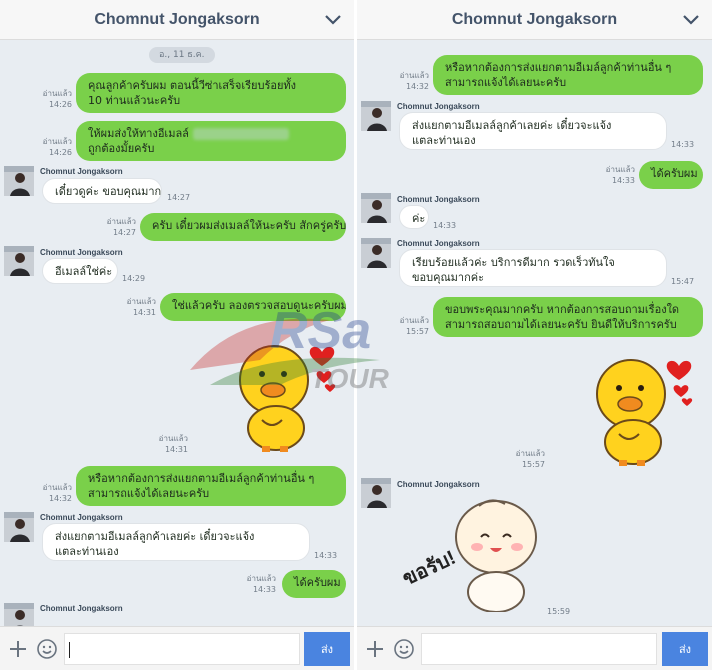 Image resolution: width=712 pixels, height=670 pixels. Describe the element at coordinates (121, 227) in the screenshot. I see `read-receipt: อ่านแล้ว 14:27` at that location.